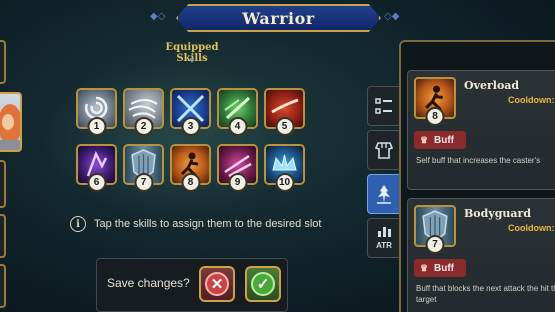 The height and width of the screenshot is (312, 555). Describe the element at coordinates (478, 160) in the screenshot. I see `skill-description: Self buff that increases the caster's` at that location.